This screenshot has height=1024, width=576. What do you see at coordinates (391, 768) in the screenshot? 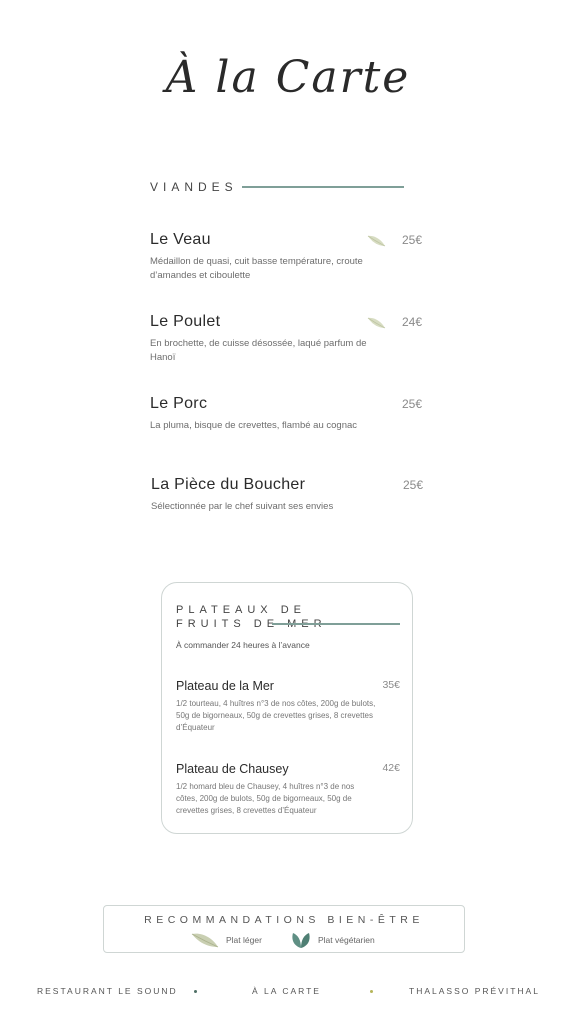
I see `plateau-price: 42€` at bounding box center [391, 768].